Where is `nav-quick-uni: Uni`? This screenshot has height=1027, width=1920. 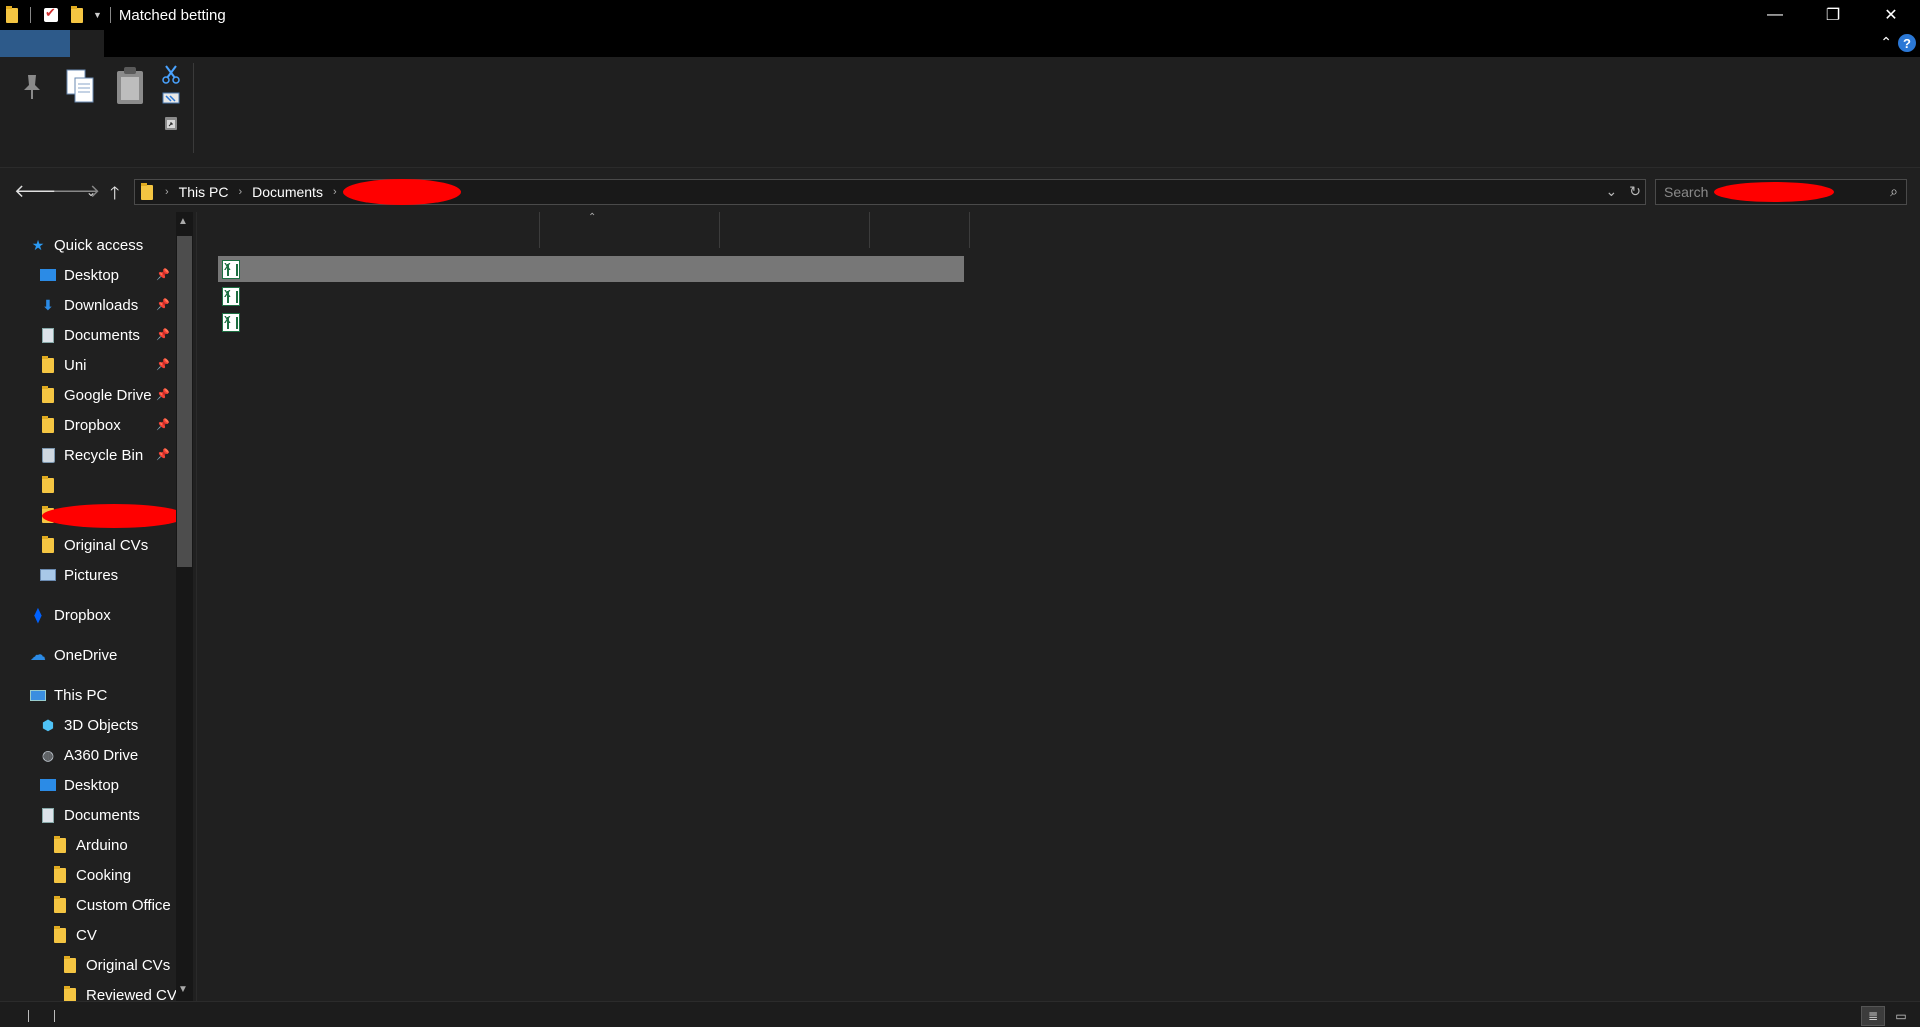
nav-quick-uni: Uni is located at coordinates (63, 365).